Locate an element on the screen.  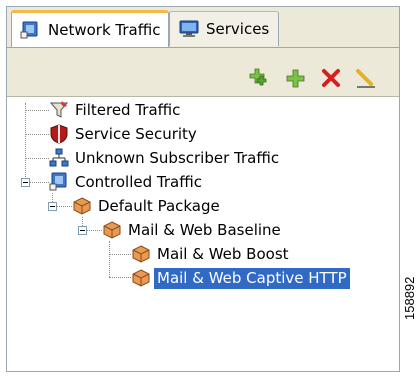
tree-item-mail-web-baseline: Mail & Web Baseline is located at coordinates (193, 230).